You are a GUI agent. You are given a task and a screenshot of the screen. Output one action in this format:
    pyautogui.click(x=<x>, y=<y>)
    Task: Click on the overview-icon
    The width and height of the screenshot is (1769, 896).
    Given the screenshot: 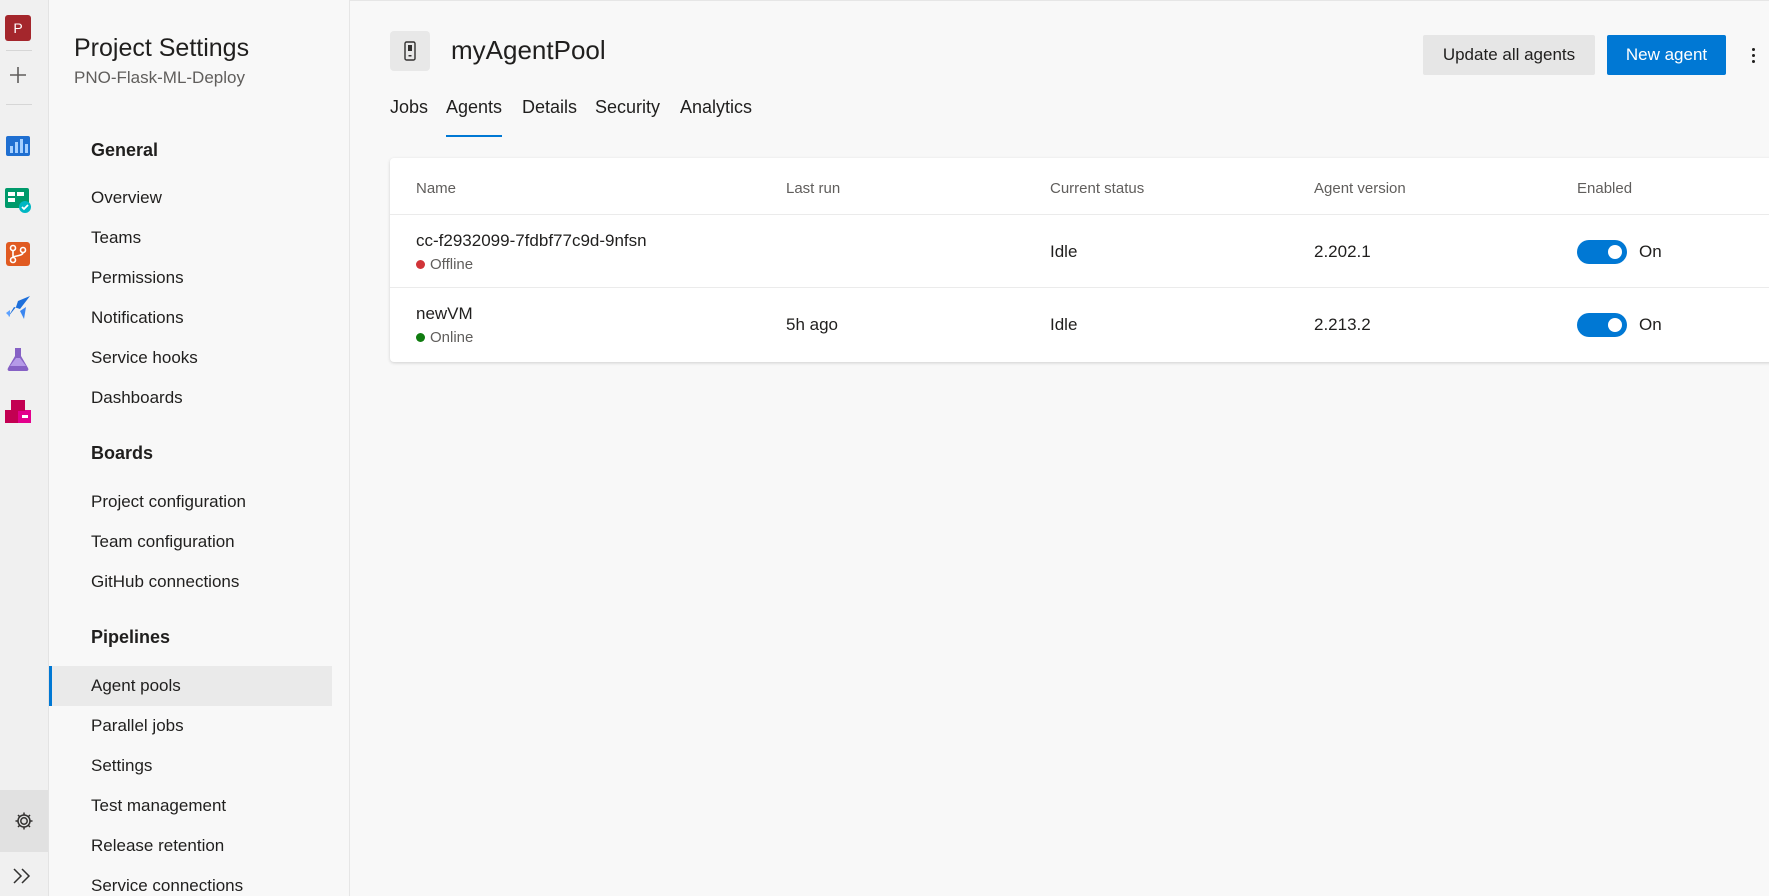 What is the action you would take?
    pyautogui.click(x=18, y=145)
    